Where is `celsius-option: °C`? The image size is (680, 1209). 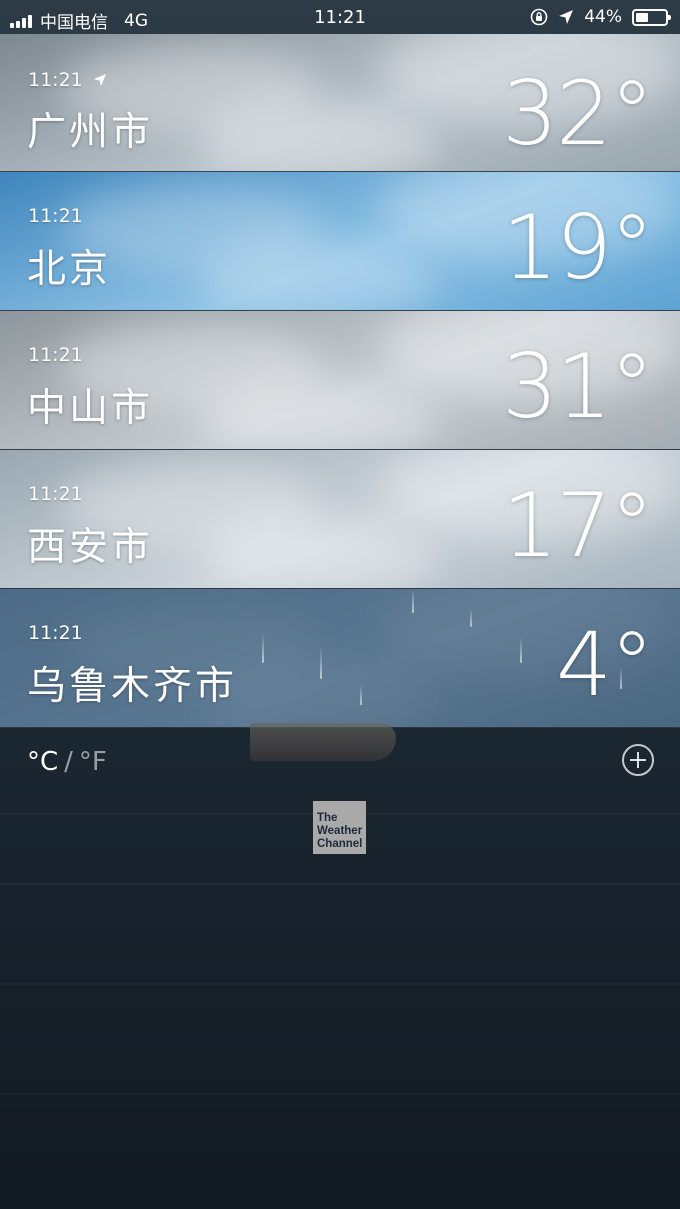
celsius-option: °C is located at coordinates (42, 762).